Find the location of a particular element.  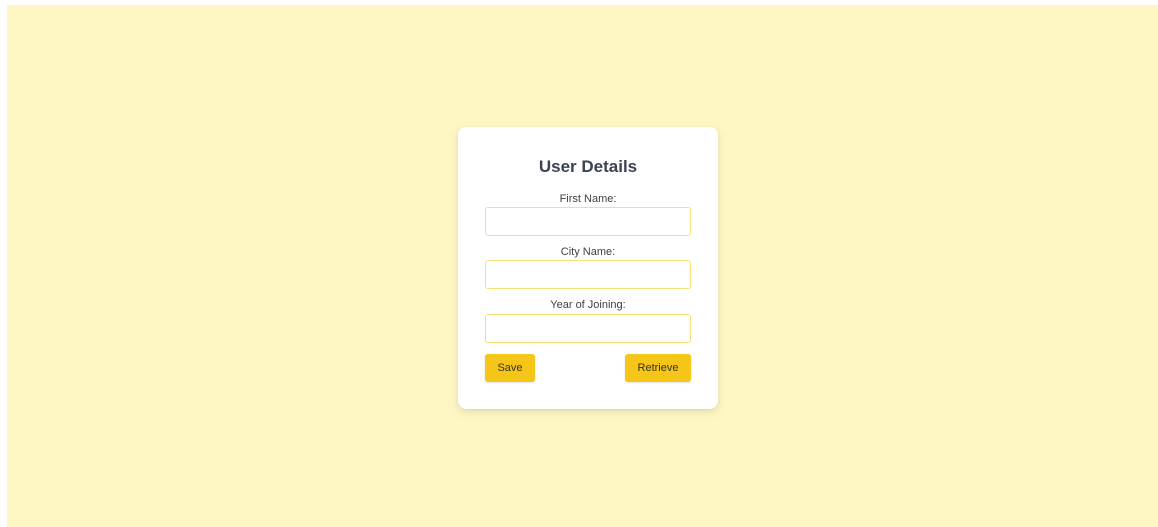

form-title: User Details is located at coordinates (588, 166).